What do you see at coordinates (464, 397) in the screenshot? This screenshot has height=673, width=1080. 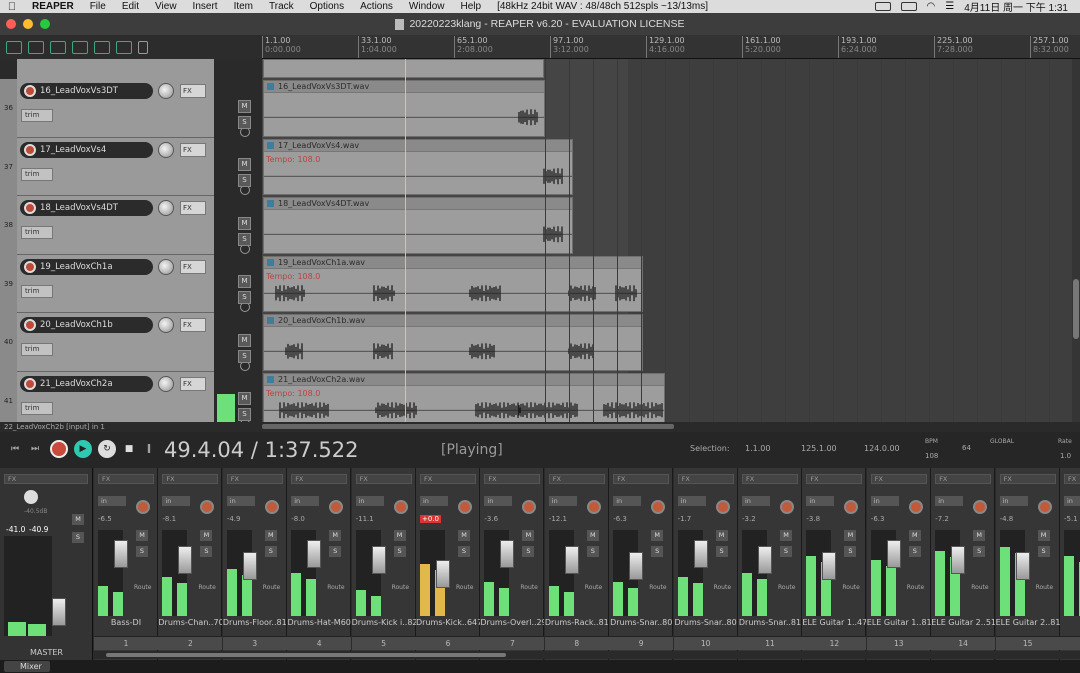 I see `media-item: 21_LeadVoxCh2a.wav Tempo: 108.0` at bounding box center [464, 397].